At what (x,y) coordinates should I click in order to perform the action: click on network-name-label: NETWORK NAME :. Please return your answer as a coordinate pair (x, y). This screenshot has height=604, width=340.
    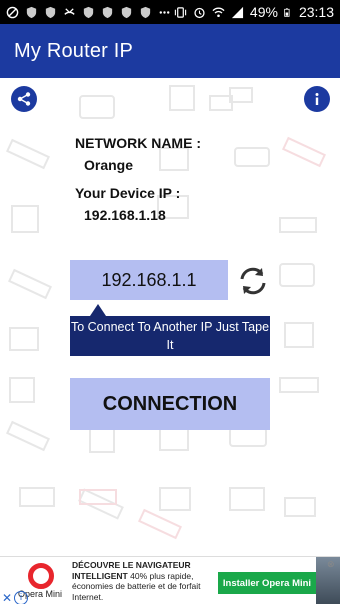
    Looking at the image, I should click on (138, 143).